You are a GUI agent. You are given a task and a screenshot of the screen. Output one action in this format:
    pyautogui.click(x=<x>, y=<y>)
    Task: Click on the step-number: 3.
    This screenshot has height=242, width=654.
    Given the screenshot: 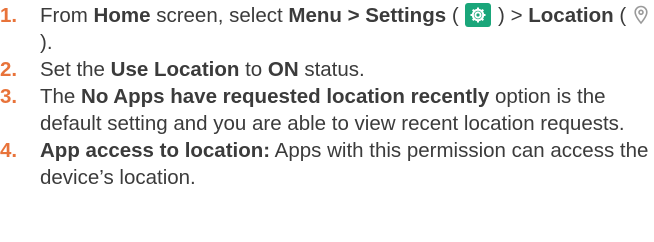 What is the action you would take?
    pyautogui.click(x=9, y=96)
    